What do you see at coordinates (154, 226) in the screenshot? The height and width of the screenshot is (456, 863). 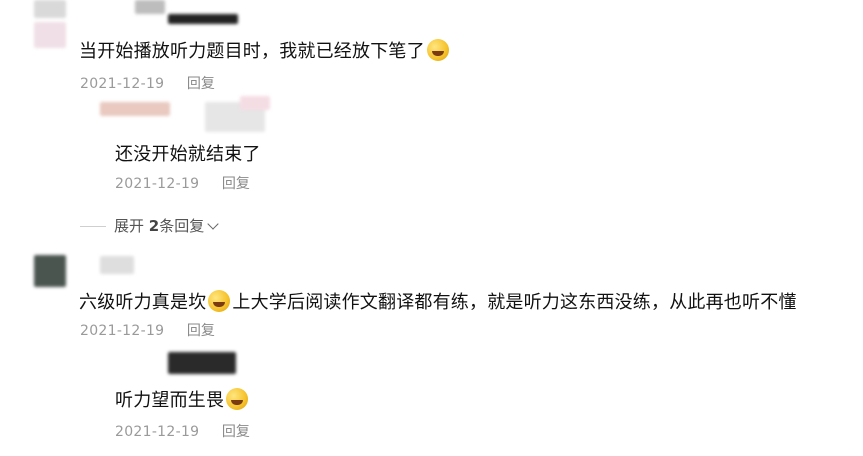 I see `reply-count: 2` at bounding box center [154, 226].